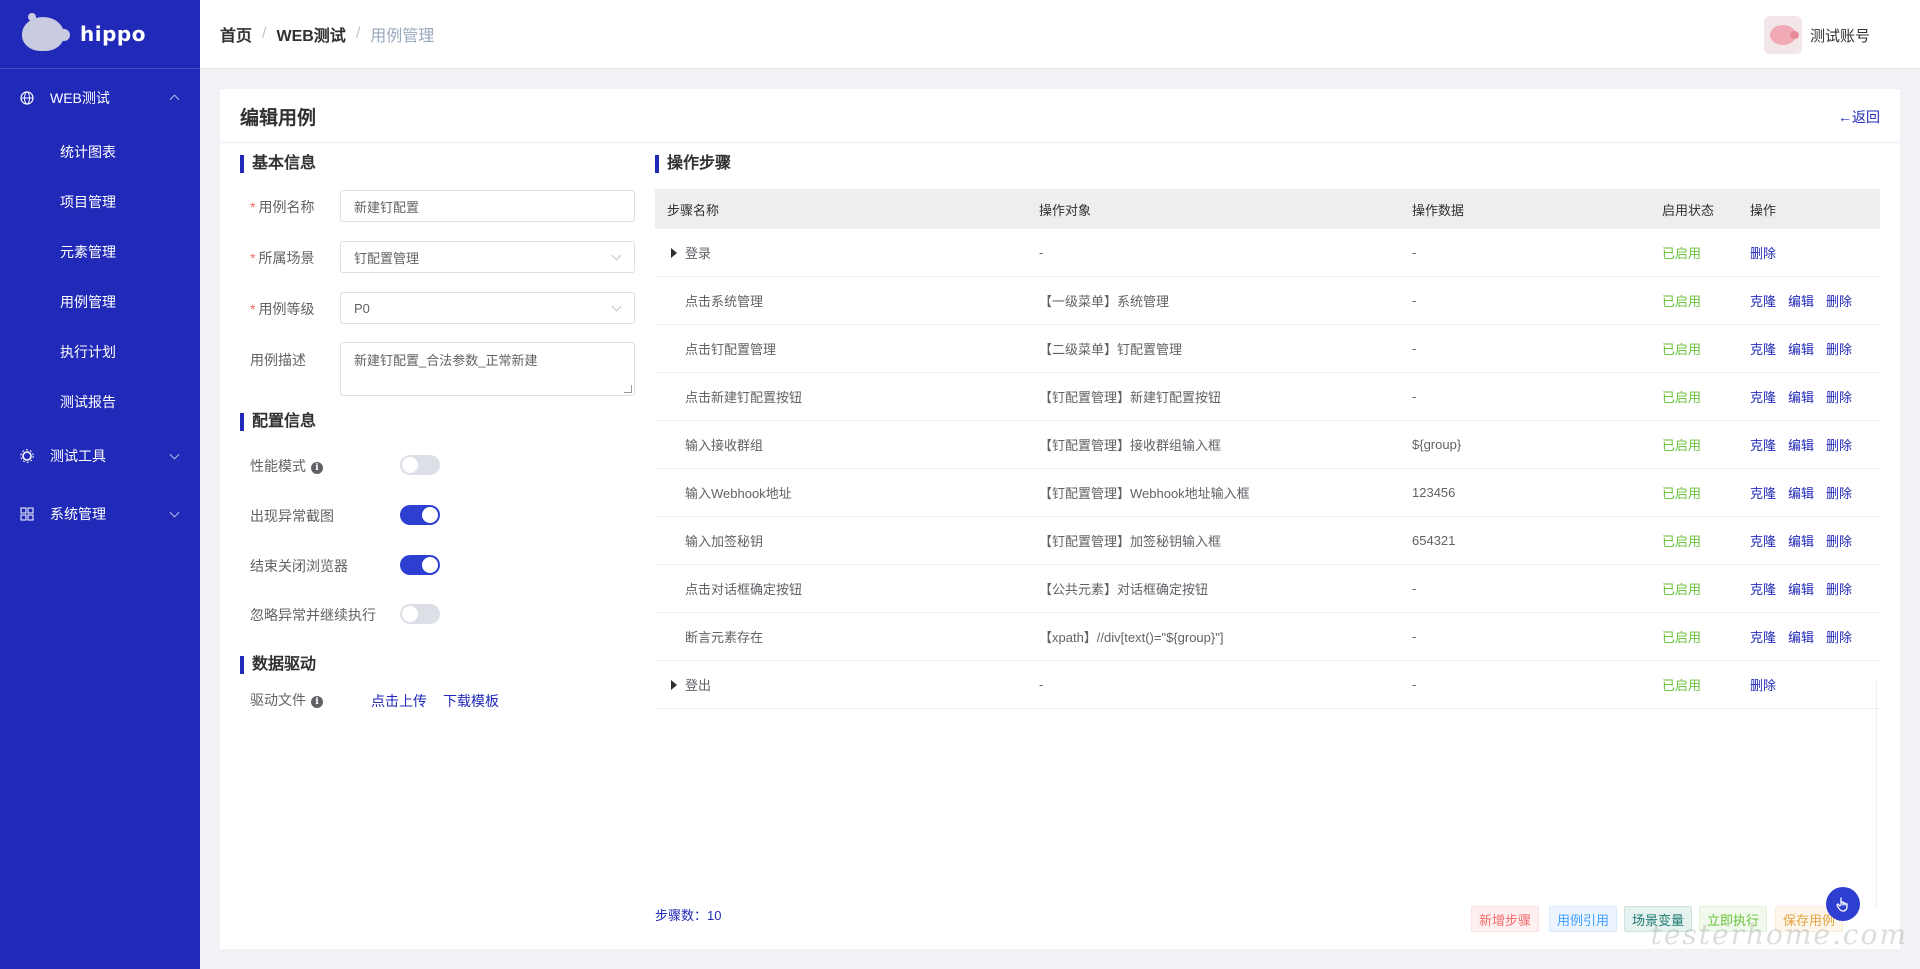 The image size is (1920, 969). What do you see at coordinates (1267, 589) in the screenshot?
I see `table-row: 点击对话框确定按钮 【公共元素】对话框确定按钮 - 已启用 克隆 编辑 删除` at bounding box center [1267, 589].